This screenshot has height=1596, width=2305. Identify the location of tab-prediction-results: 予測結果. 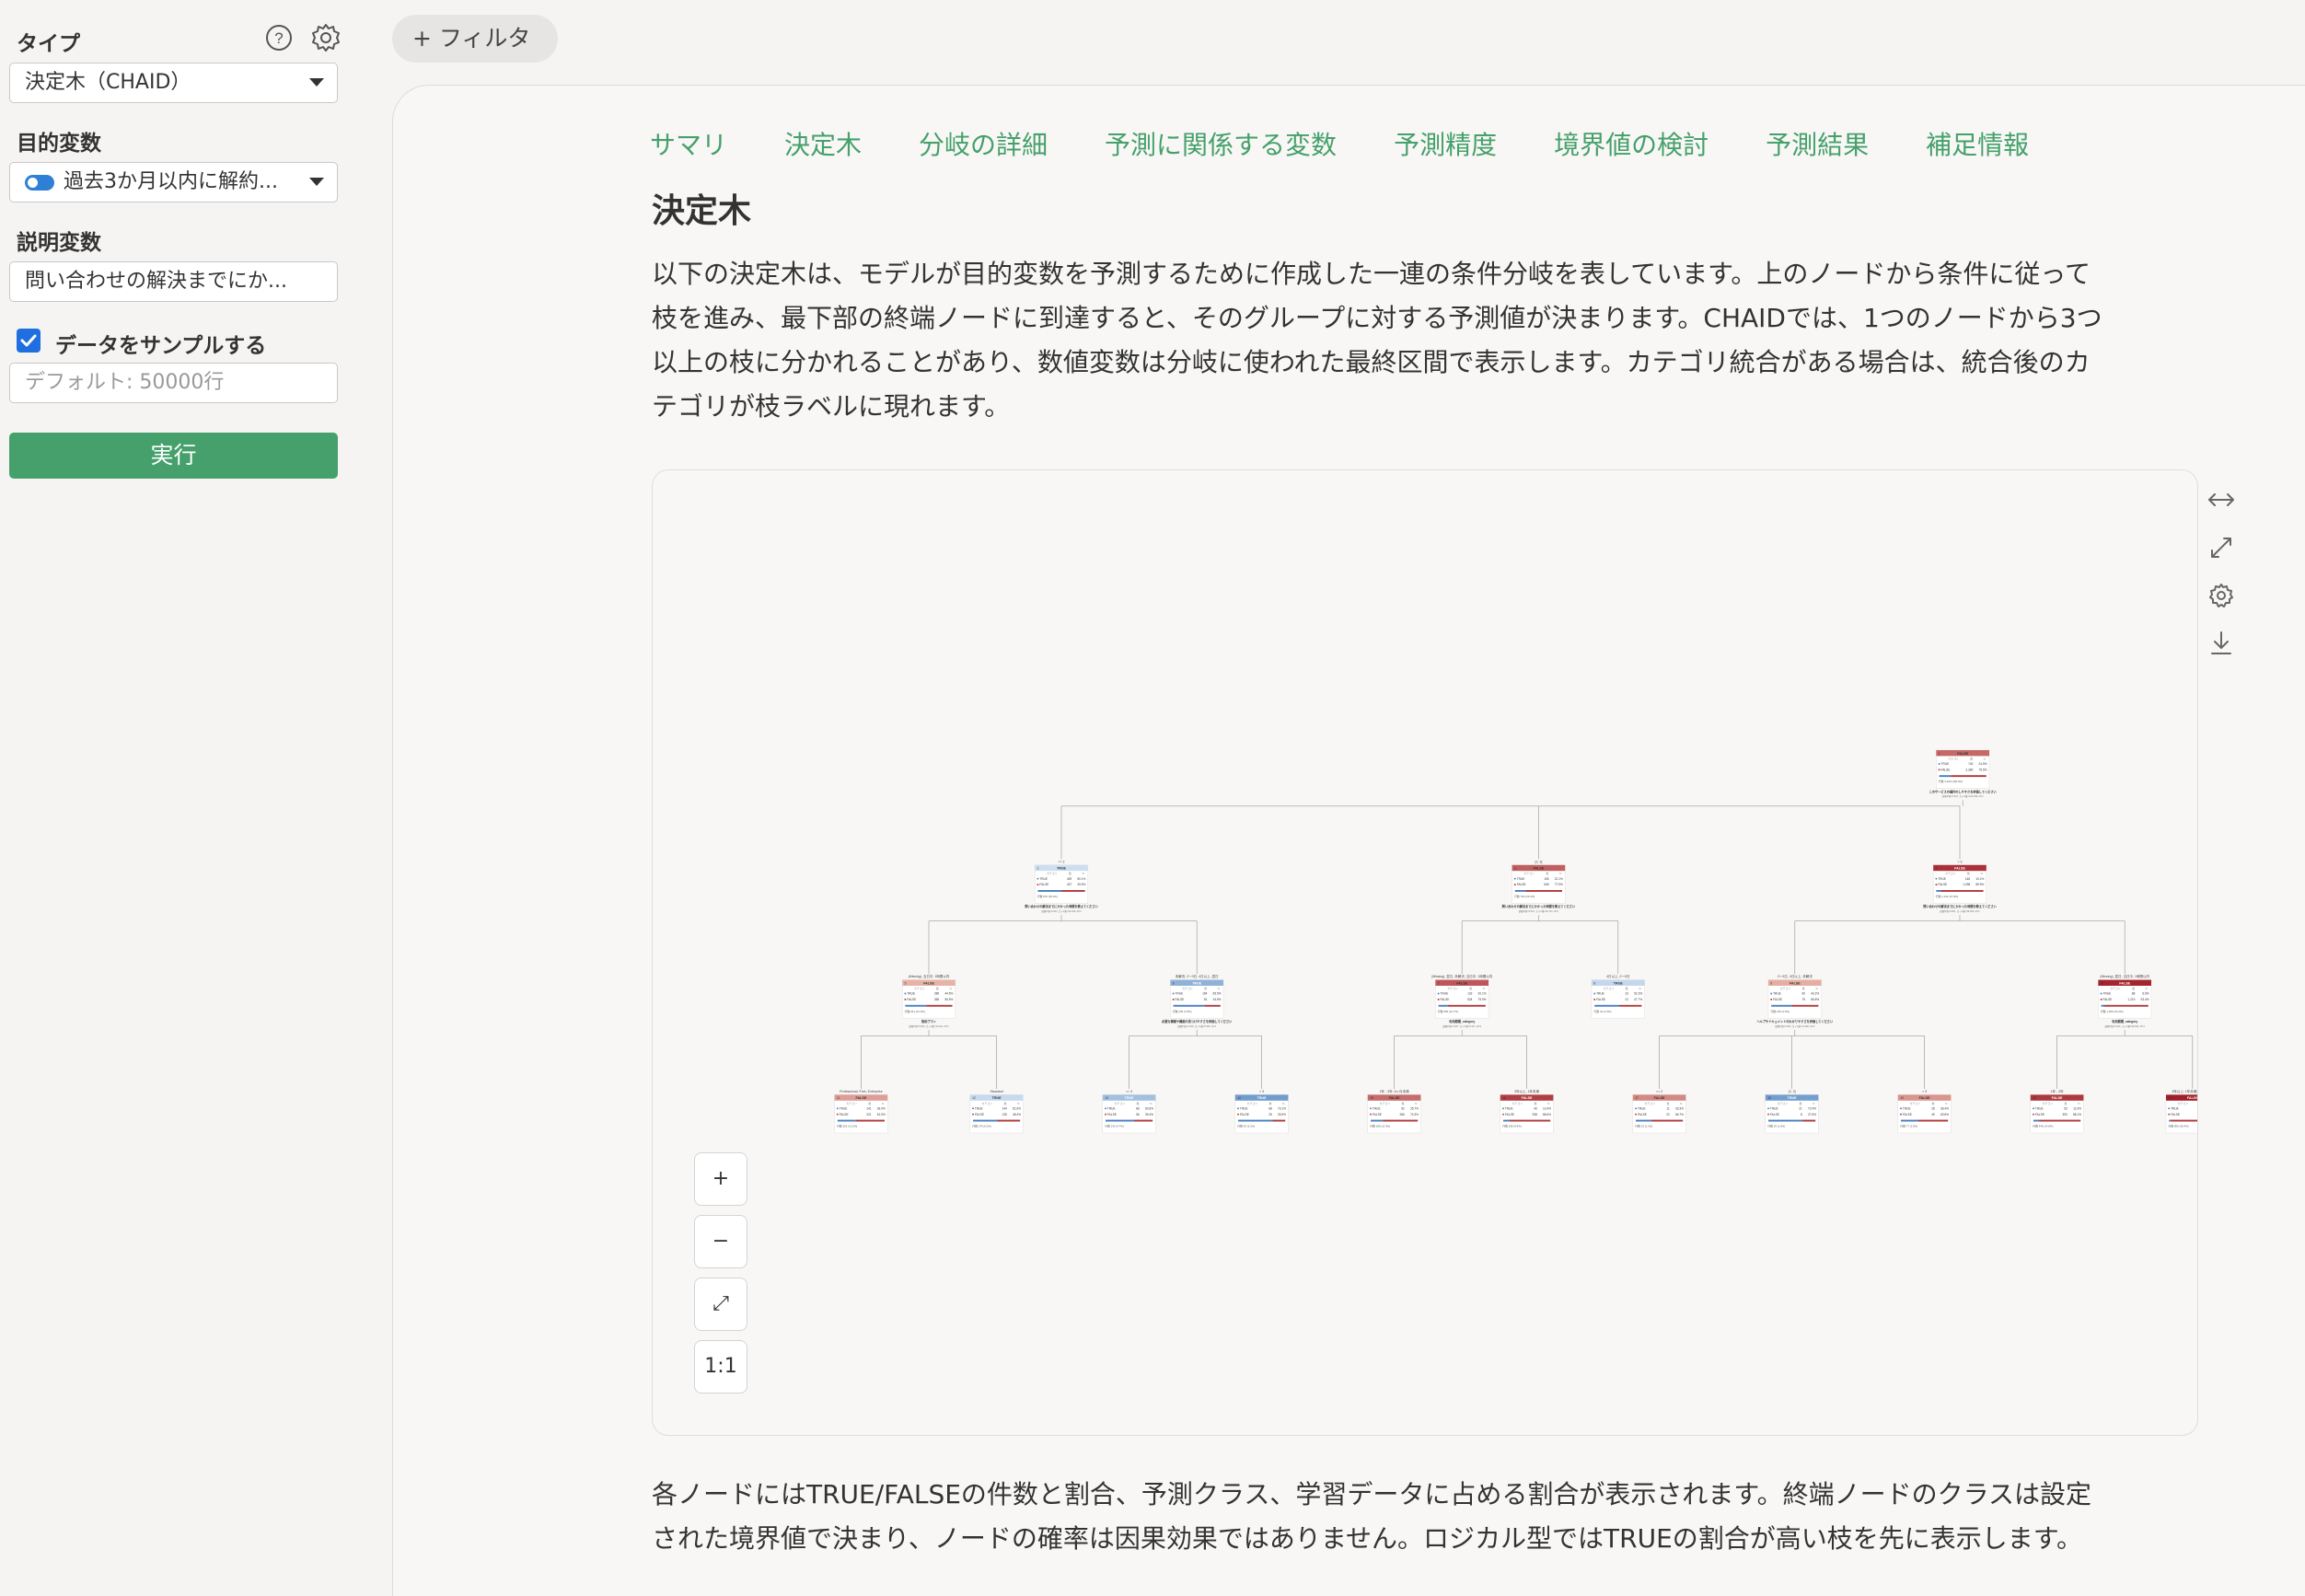
(1817, 143).